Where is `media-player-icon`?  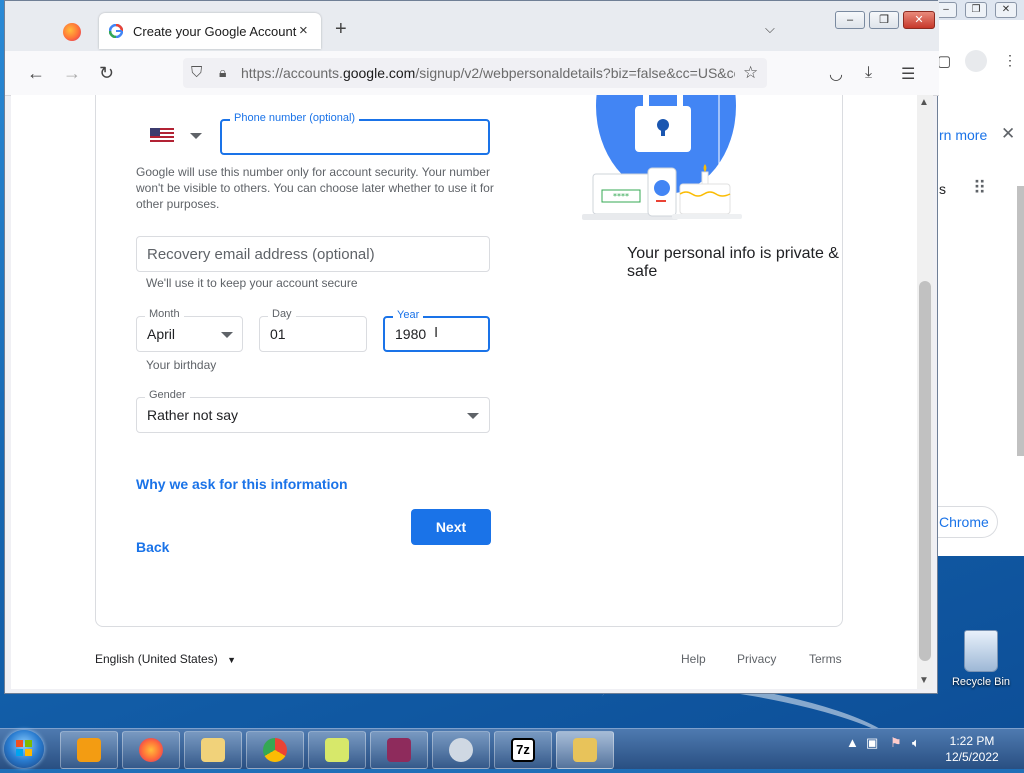
media-player-icon is located at coordinates (89, 750).